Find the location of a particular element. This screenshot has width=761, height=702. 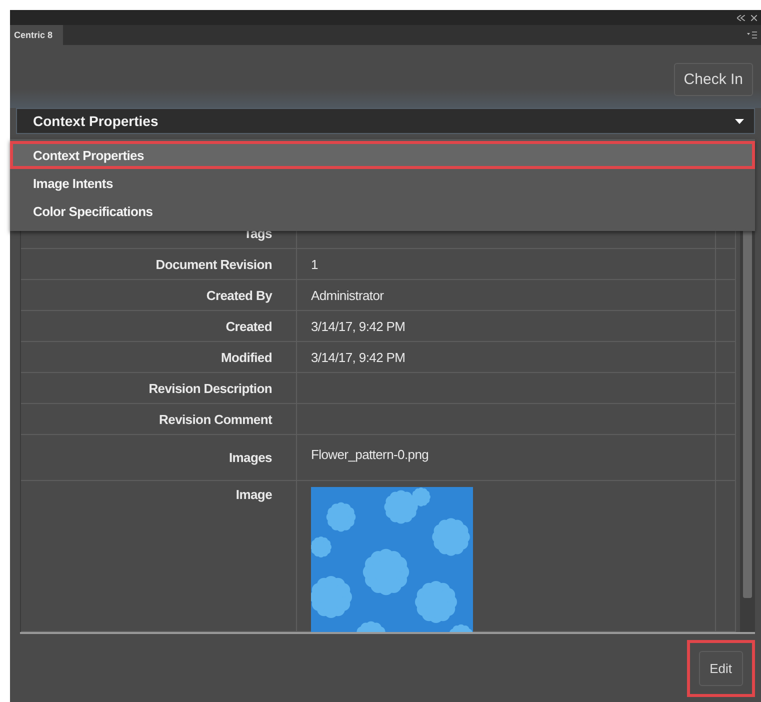

property-value: 1 is located at coordinates (314, 264).